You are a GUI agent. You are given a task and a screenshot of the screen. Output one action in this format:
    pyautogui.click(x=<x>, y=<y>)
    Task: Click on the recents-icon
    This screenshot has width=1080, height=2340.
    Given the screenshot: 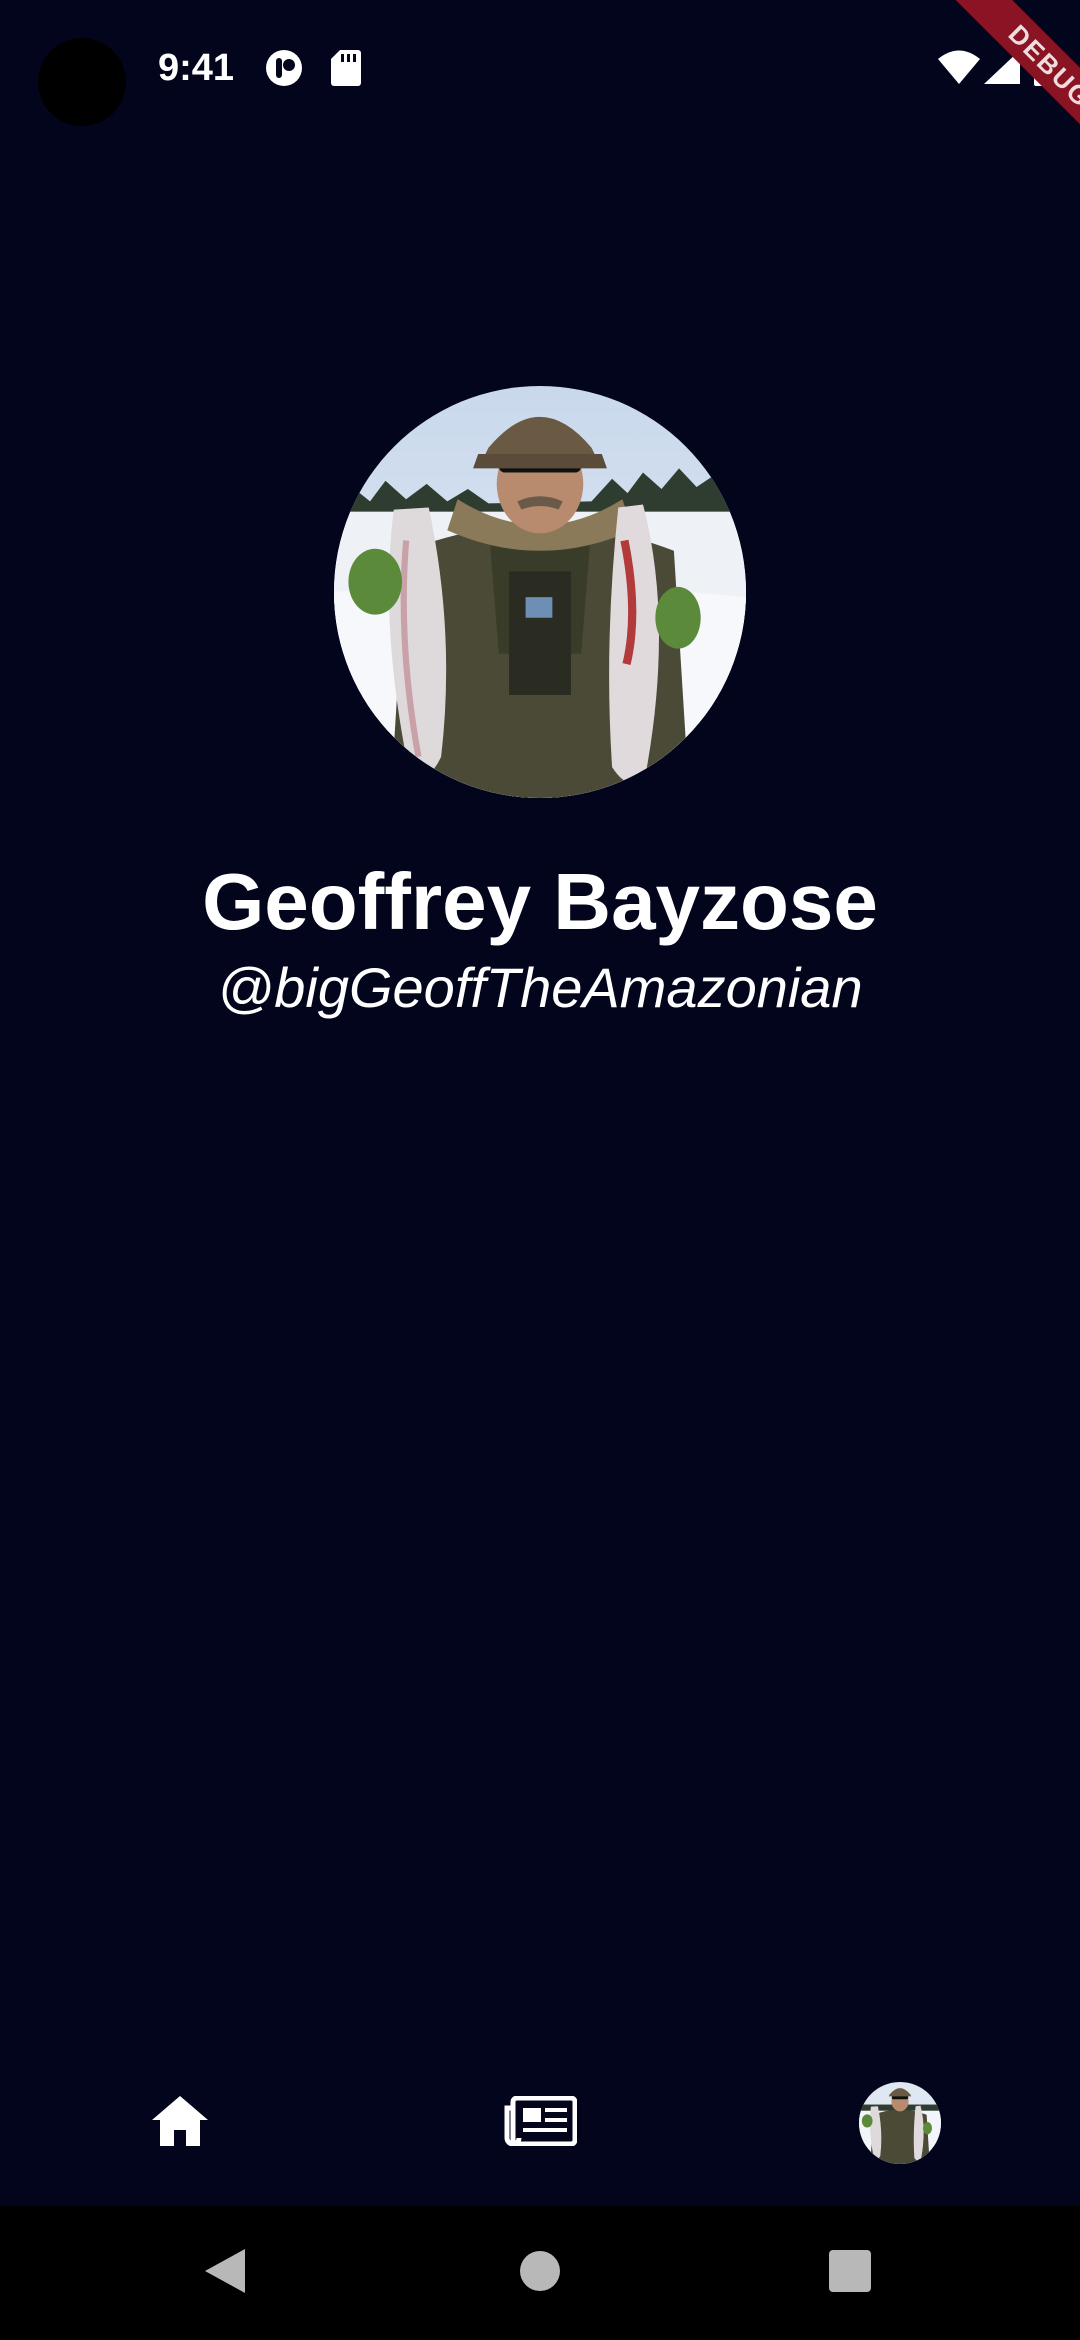 What is the action you would take?
    pyautogui.click(x=850, y=2273)
    